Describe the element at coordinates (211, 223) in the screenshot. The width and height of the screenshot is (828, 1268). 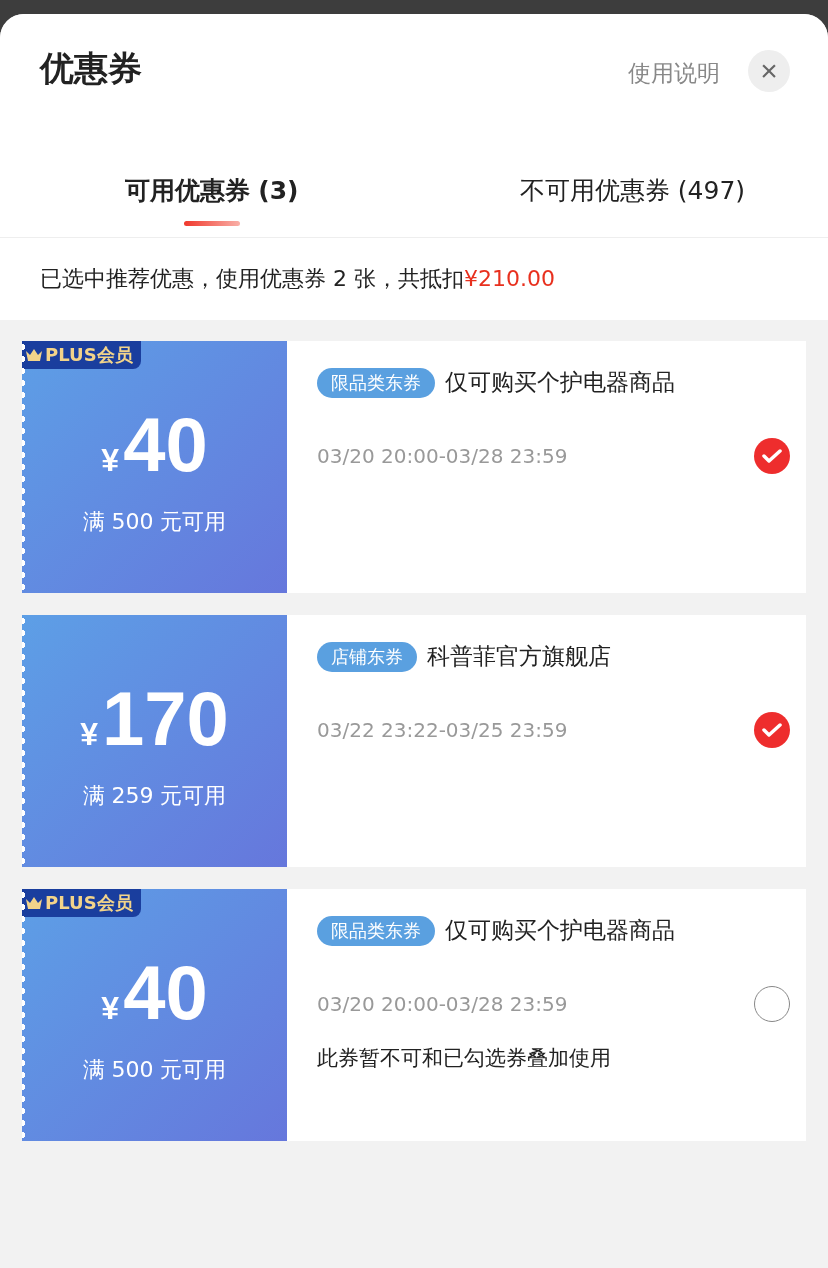
I see `tab-underline` at that location.